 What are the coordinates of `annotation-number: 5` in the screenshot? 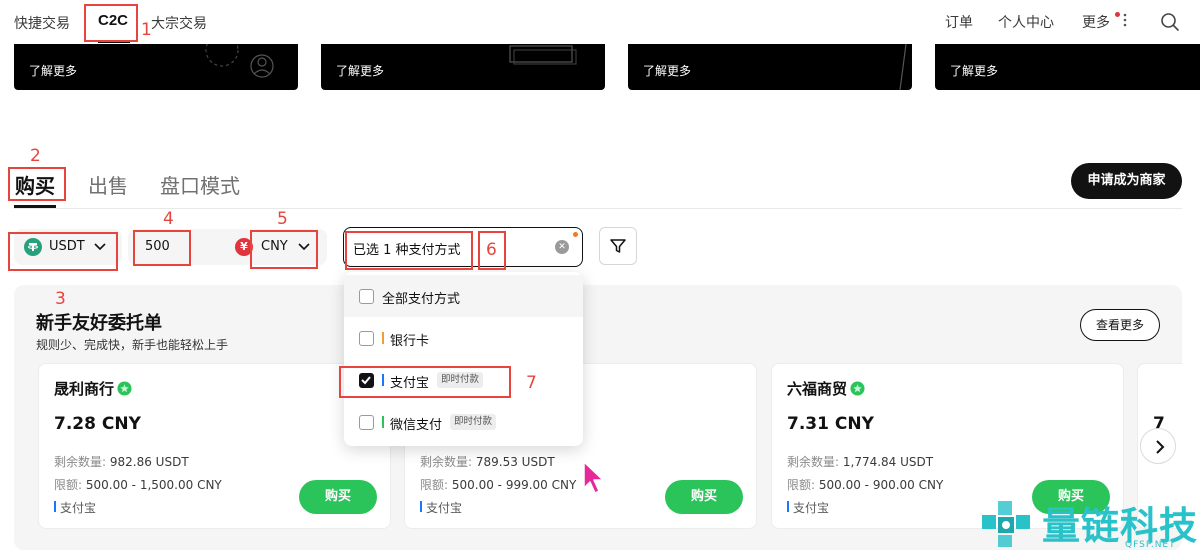 It's located at (282, 219).